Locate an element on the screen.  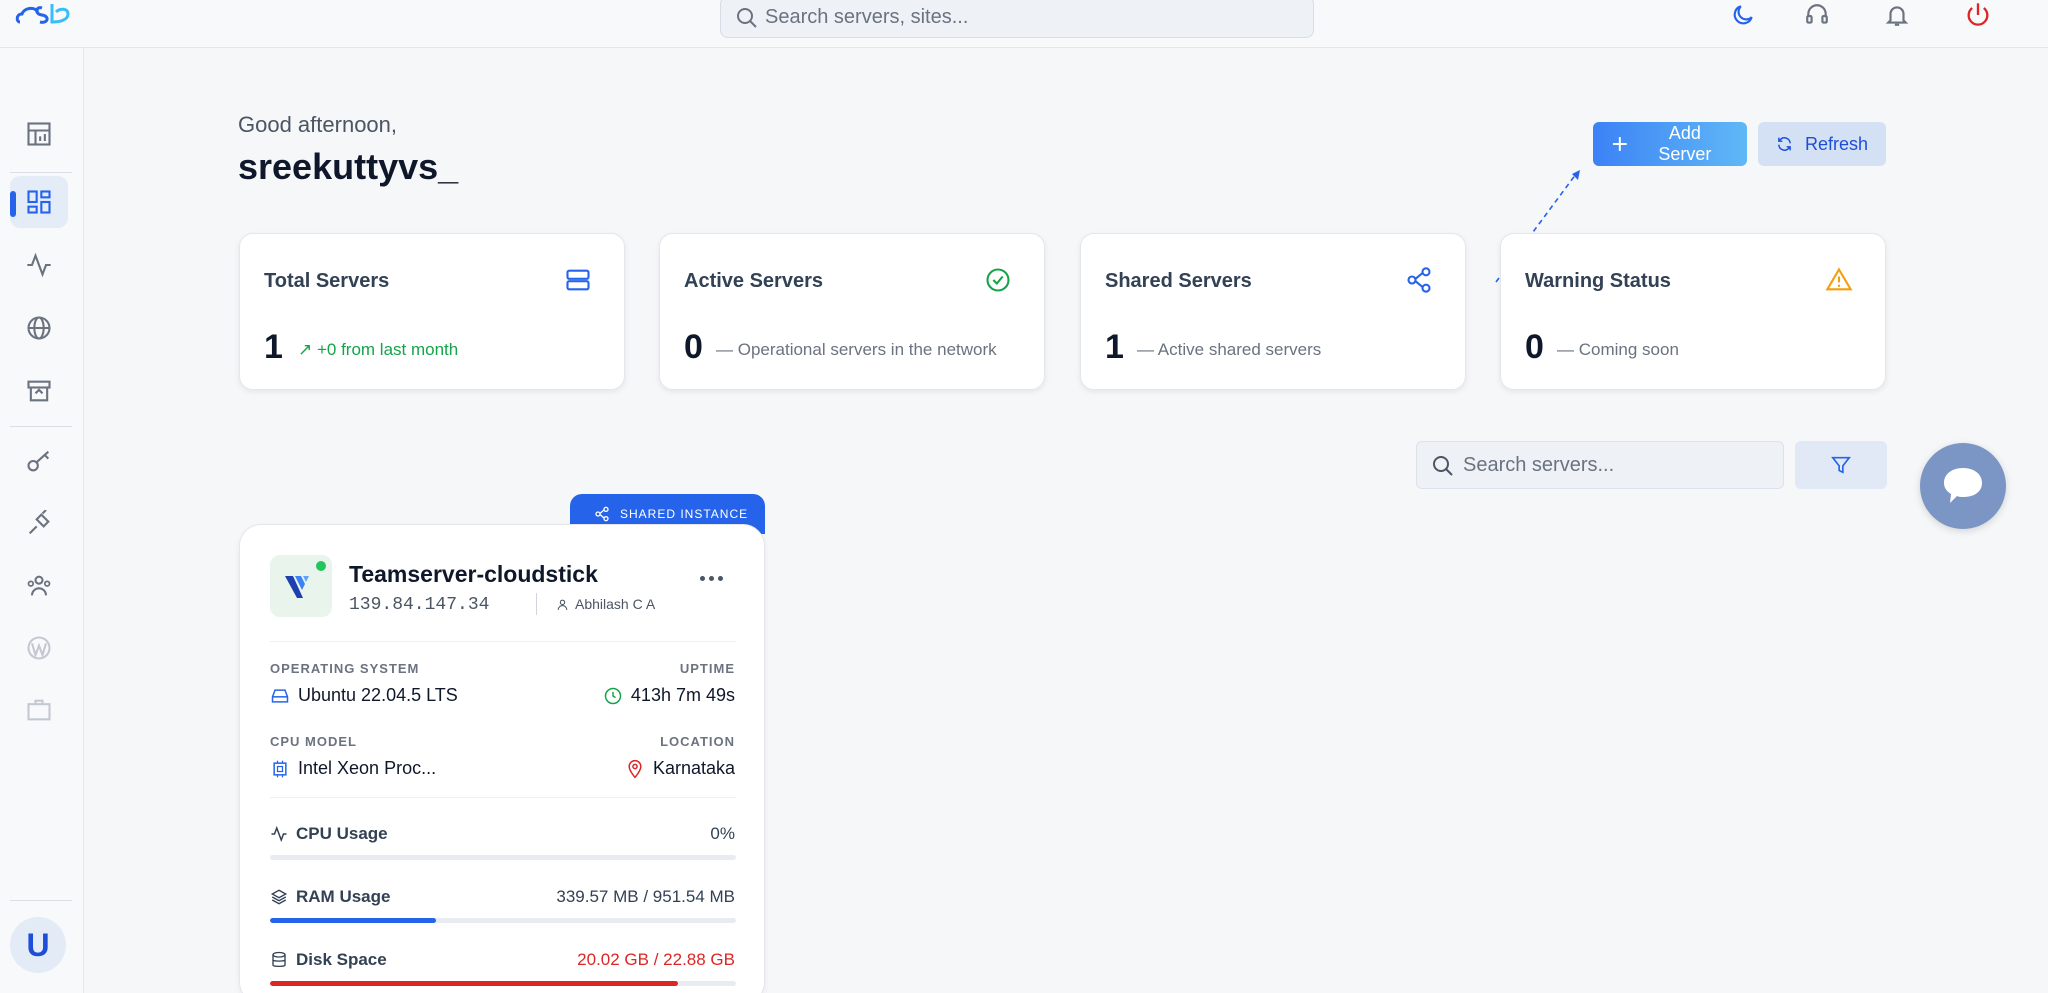
location-value: Karnataka is located at coordinates (680, 768).